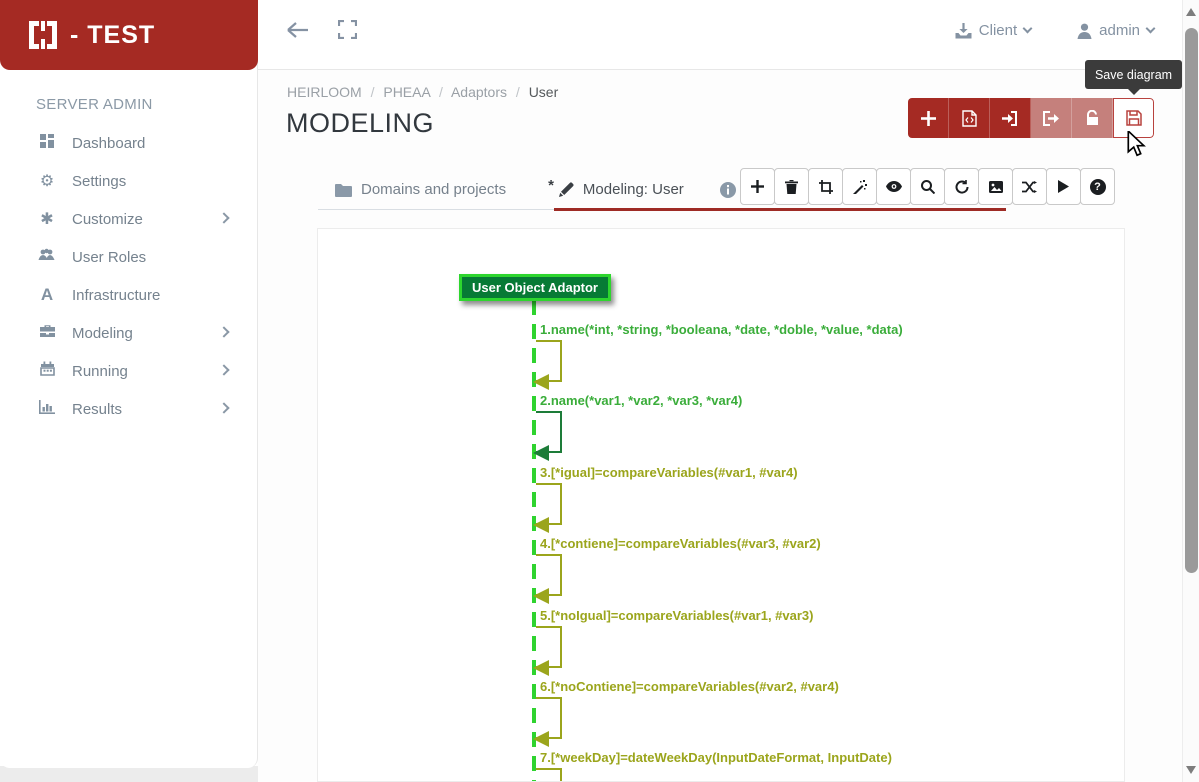  I want to click on magic-wand-icon, so click(859, 186).